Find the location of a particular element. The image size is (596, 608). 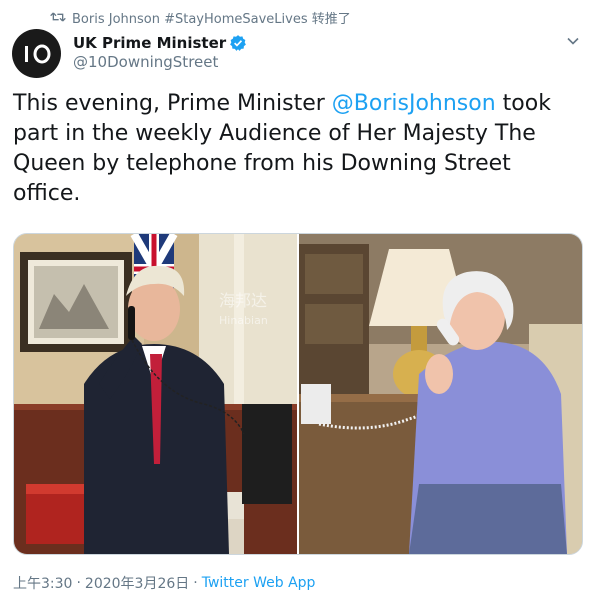

retweet-icon is located at coordinates (58, 17).